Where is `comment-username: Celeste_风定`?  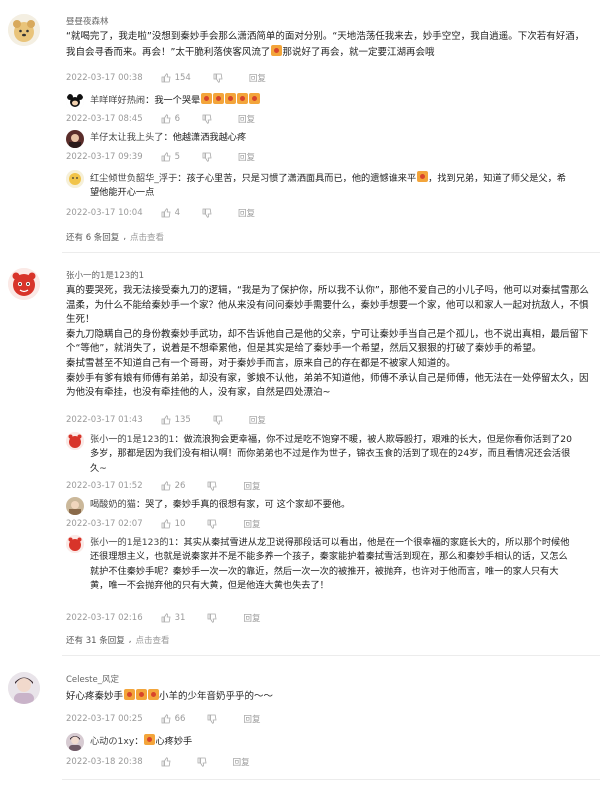
comment-username: Celeste_风定 is located at coordinates (92, 679).